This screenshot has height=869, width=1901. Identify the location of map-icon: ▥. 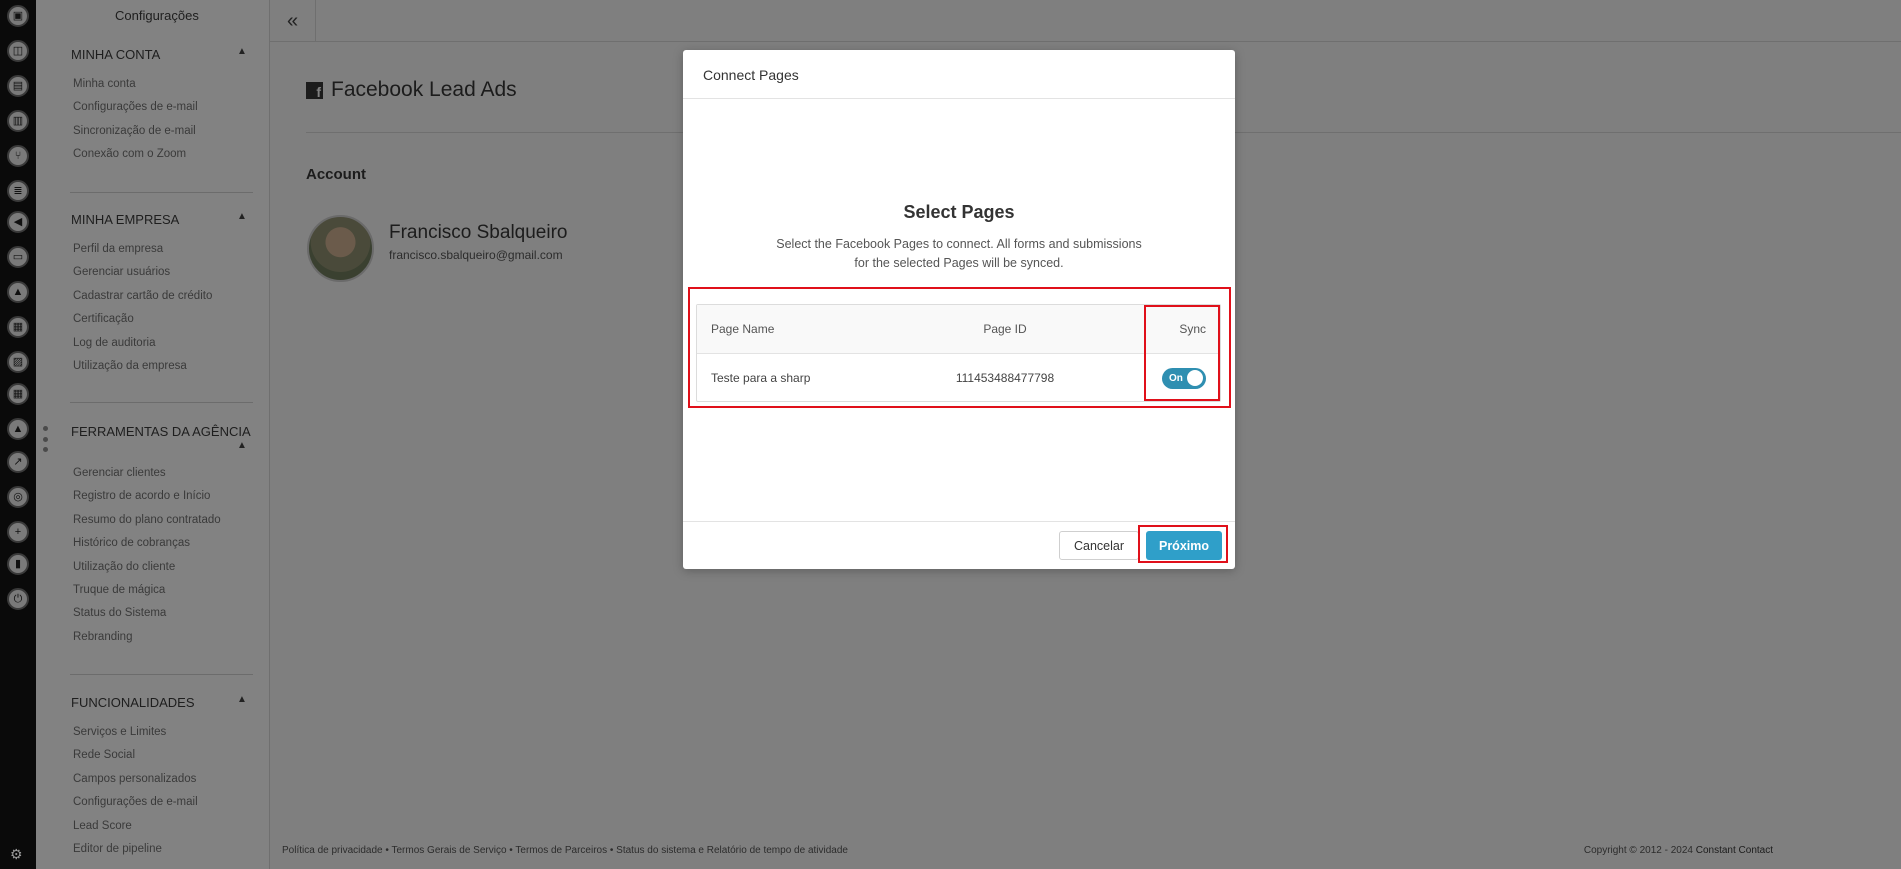
(18, 121).